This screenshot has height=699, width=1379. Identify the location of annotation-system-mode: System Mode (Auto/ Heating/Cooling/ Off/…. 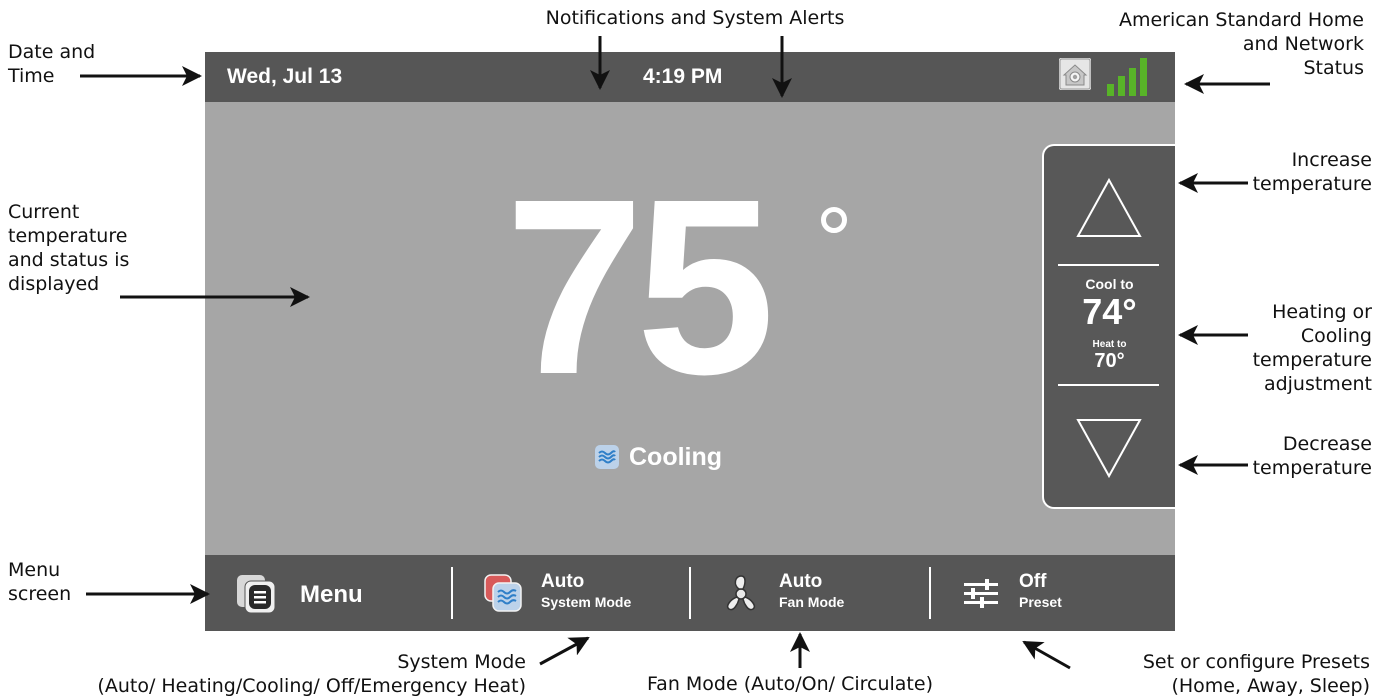
(311, 674).